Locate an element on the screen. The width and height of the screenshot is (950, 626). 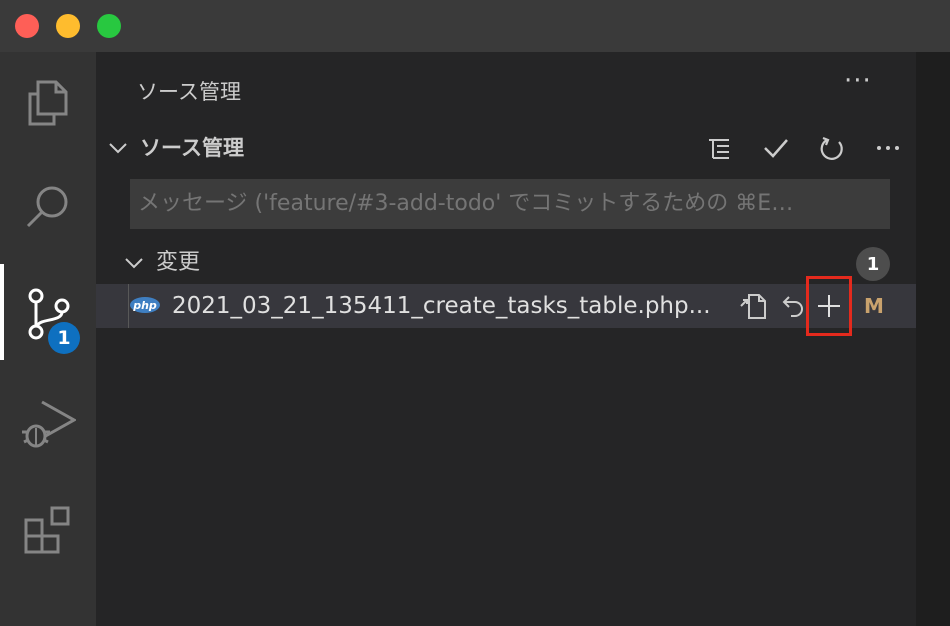
activity-search is located at coordinates (48, 208).